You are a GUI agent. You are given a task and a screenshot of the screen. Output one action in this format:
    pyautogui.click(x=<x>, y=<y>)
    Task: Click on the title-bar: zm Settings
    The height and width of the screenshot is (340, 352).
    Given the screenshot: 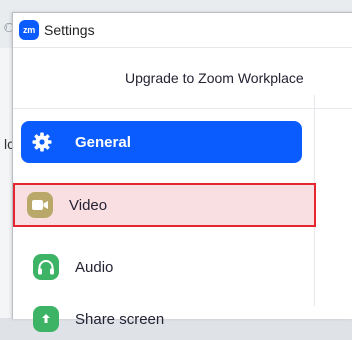 What is the action you would take?
    pyautogui.click(x=182, y=30)
    